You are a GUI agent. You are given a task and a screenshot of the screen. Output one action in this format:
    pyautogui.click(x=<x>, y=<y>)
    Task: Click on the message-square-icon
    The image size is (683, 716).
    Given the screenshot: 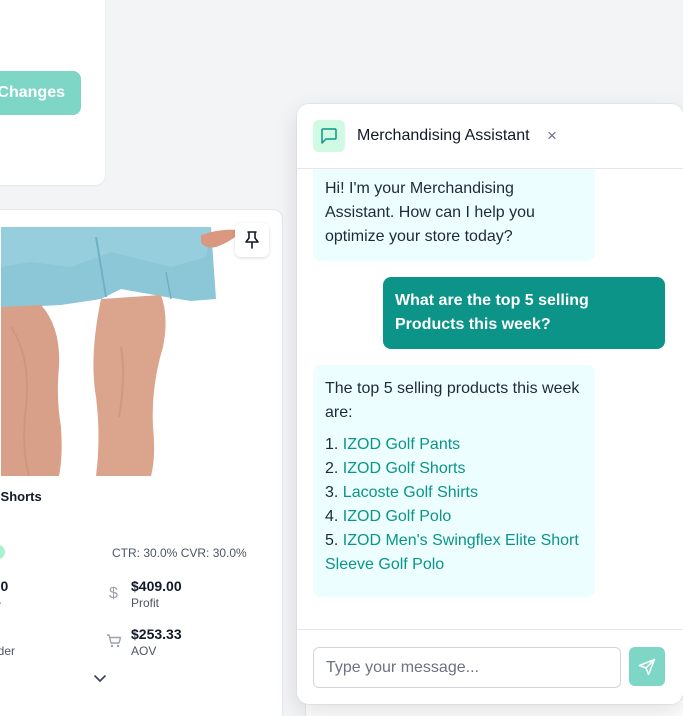 What is the action you would take?
    pyautogui.click(x=329, y=136)
    